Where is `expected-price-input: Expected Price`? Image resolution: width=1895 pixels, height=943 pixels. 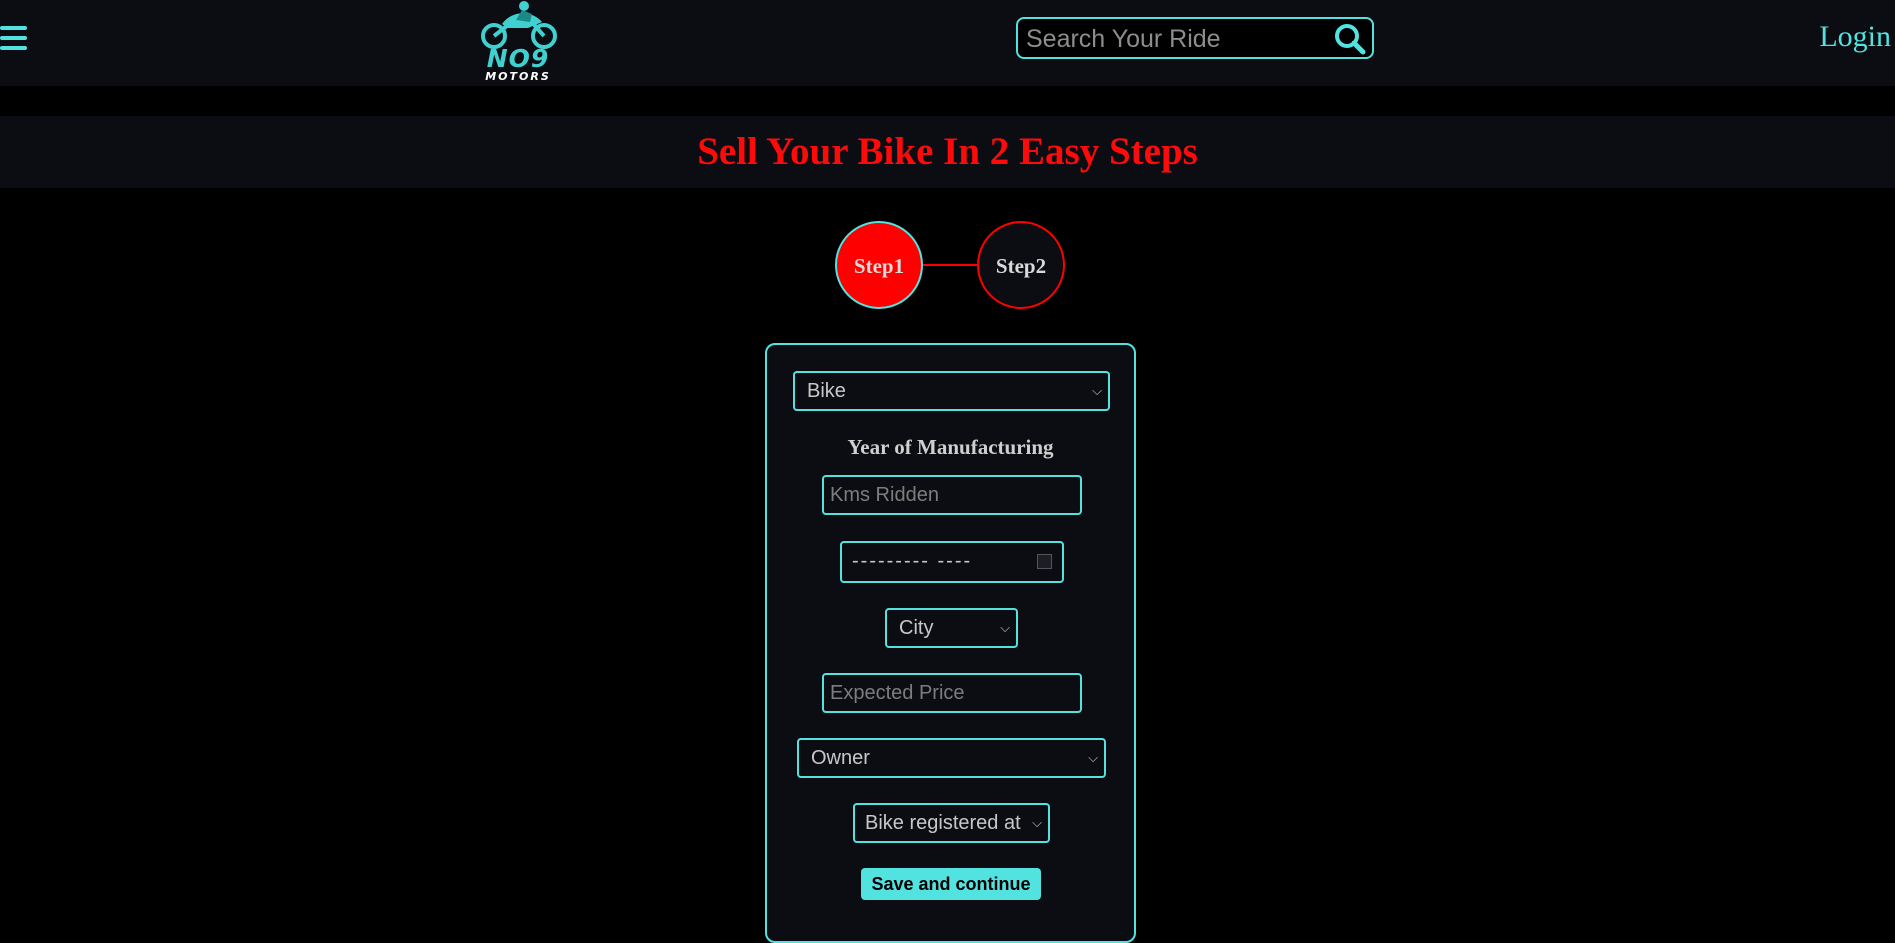 expected-price-input: Expected Price is located at coordinates (952, 693).